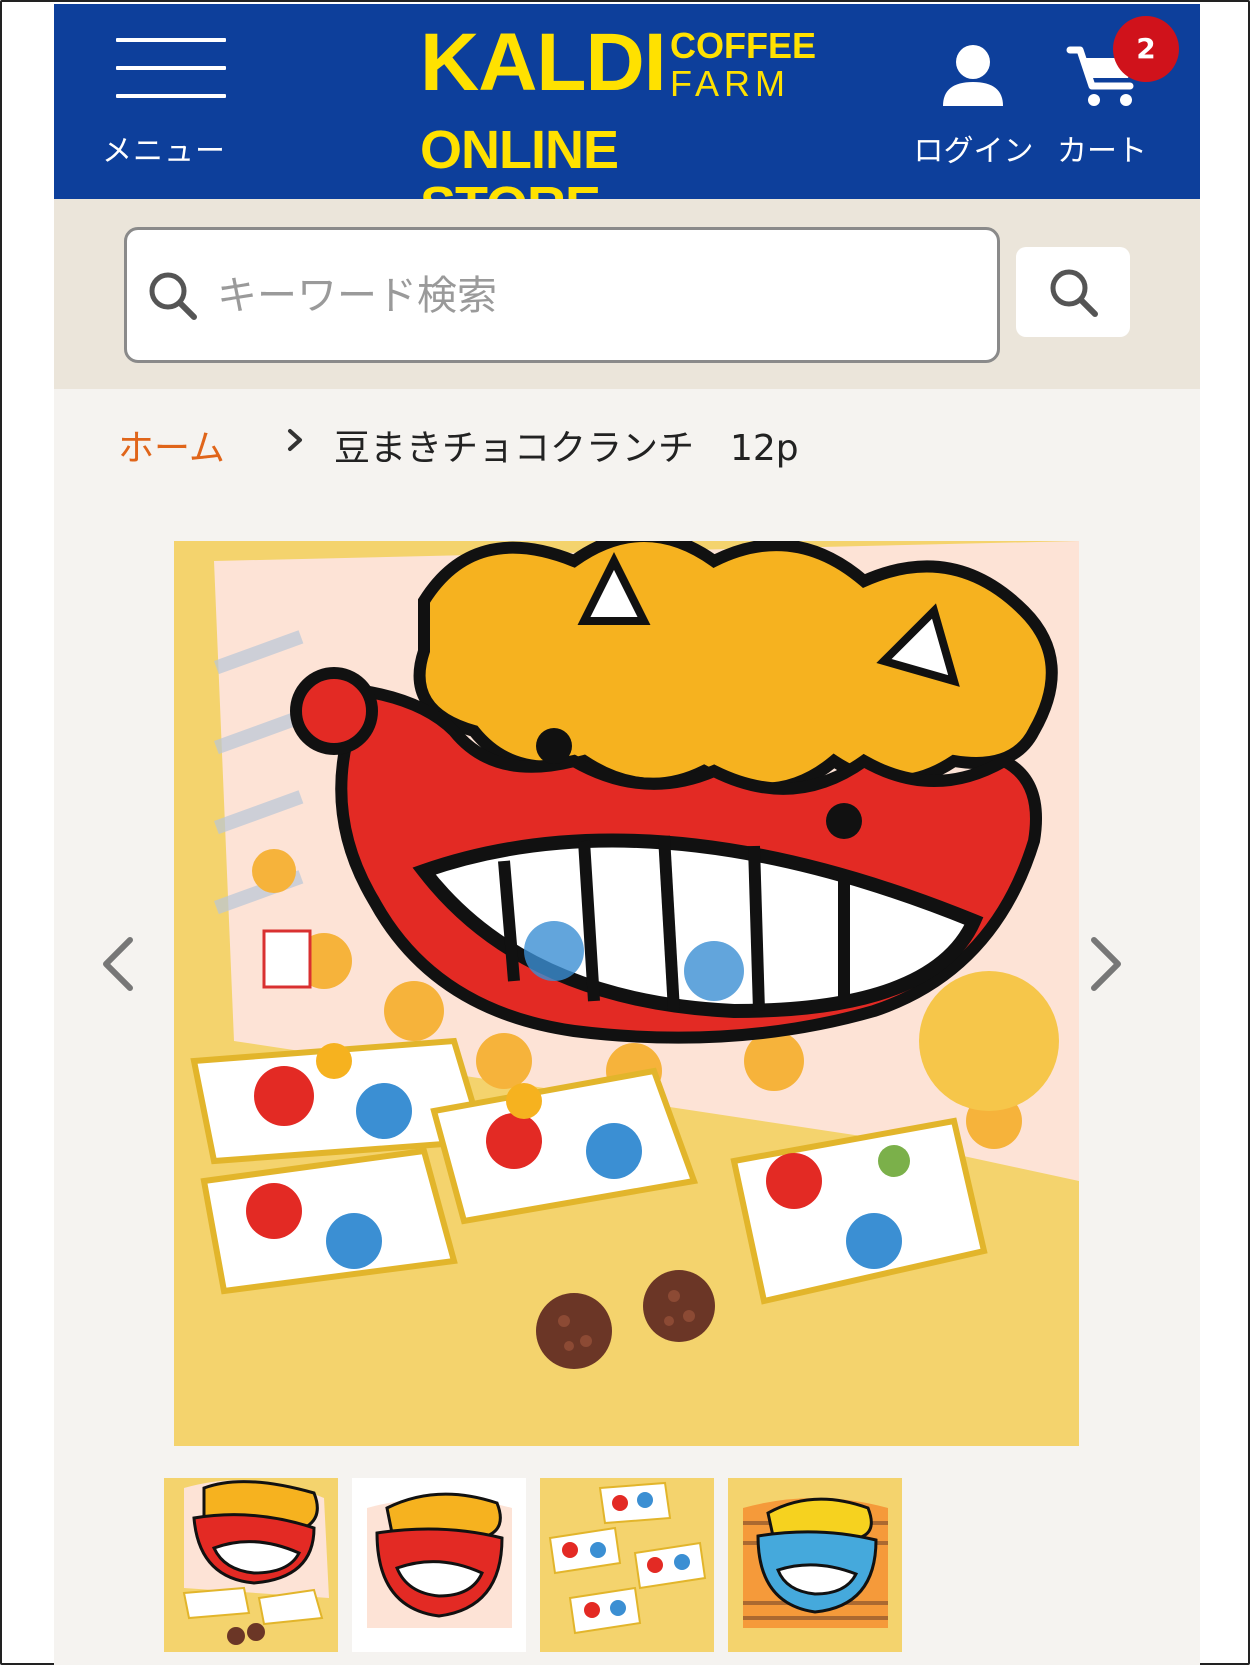 This screenshot has height=1665, width=1250. Describe the element at coordinates (973, 151) in the screenshot. I see `login-label: ログイン` at that location.